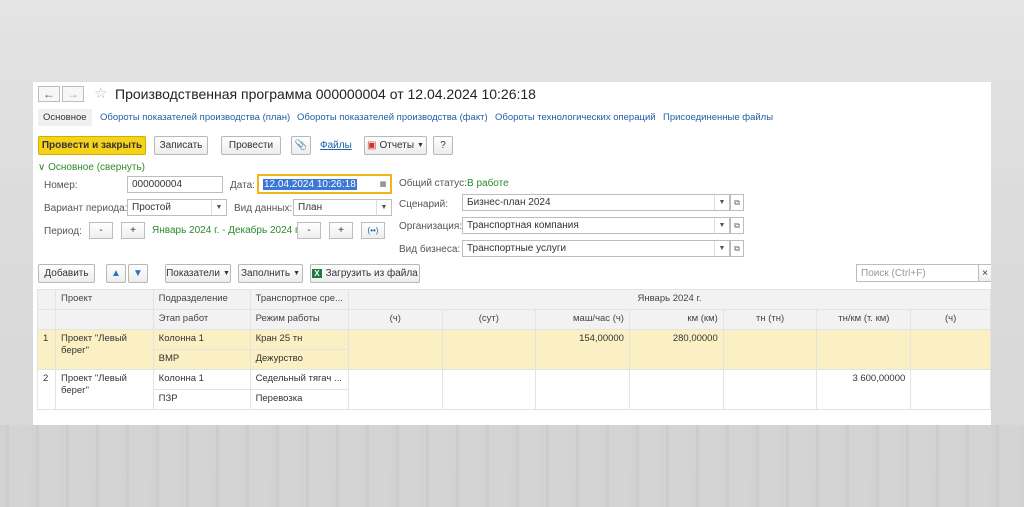 Image resolution: width=1024 pixels, height=507 pixels. I want to click on load-from-file-button: X Загрузить из файла, so click(365, 273).